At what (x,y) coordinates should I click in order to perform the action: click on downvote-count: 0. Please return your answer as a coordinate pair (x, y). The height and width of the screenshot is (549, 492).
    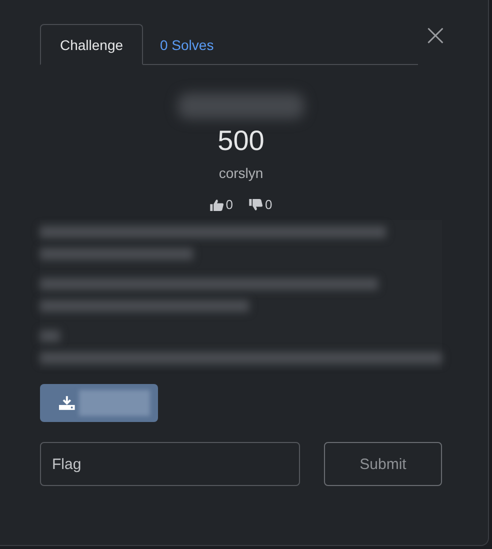
    Looking at the image, I should click on (268, 204).